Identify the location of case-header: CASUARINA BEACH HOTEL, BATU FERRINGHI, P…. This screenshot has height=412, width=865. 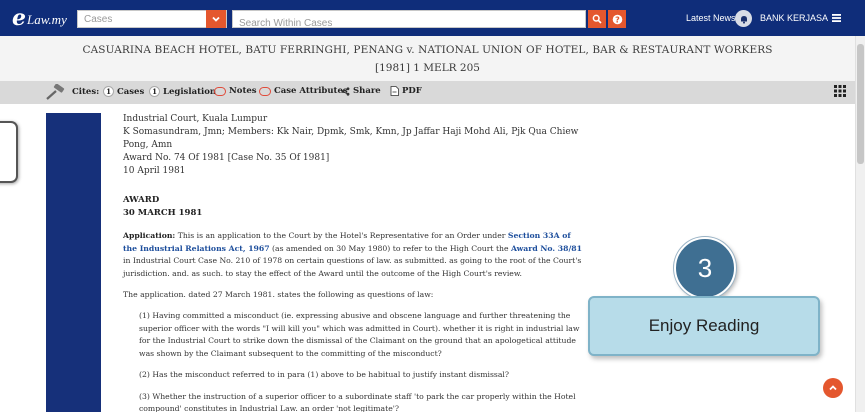
(427, 58).